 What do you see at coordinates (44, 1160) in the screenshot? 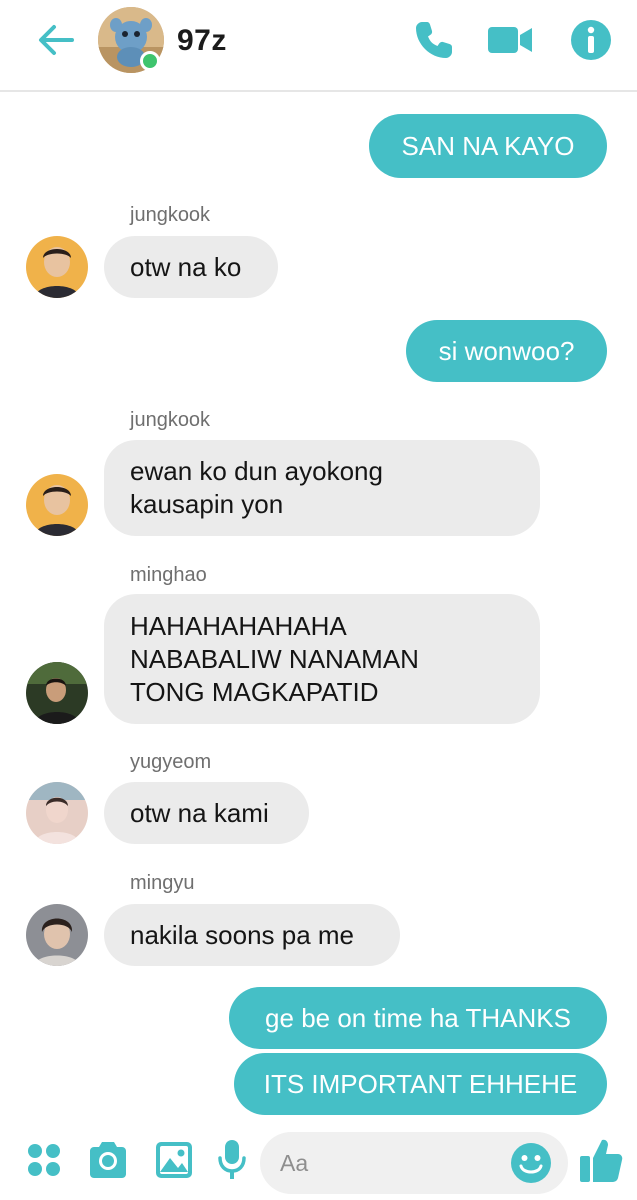
I see `apps-icon` at bounding box center [44, 1160].